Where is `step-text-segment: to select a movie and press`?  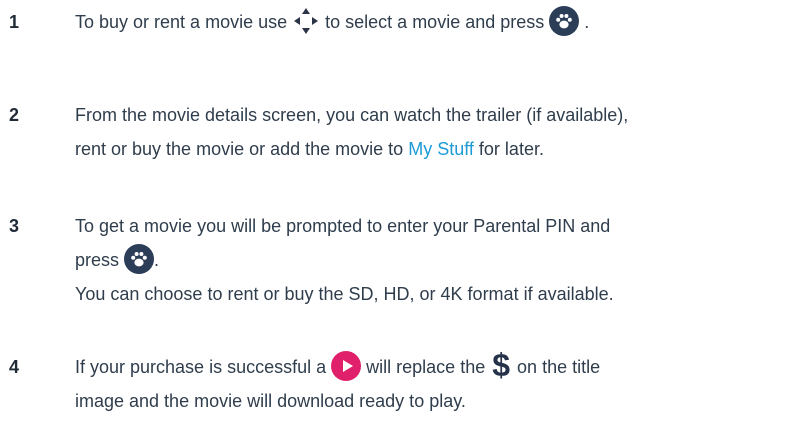 step-text-segment: to select a movie and press is located at coordinates (435, 22).